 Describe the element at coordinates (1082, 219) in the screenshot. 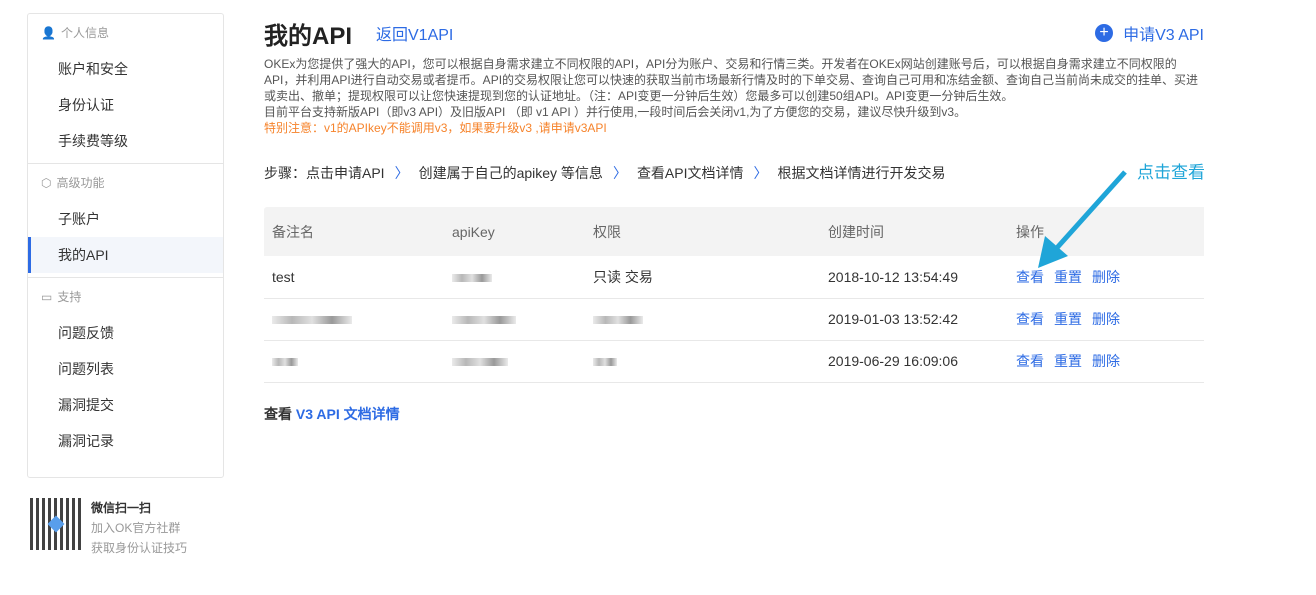

I see `annotation-arrow-icon` at that location.